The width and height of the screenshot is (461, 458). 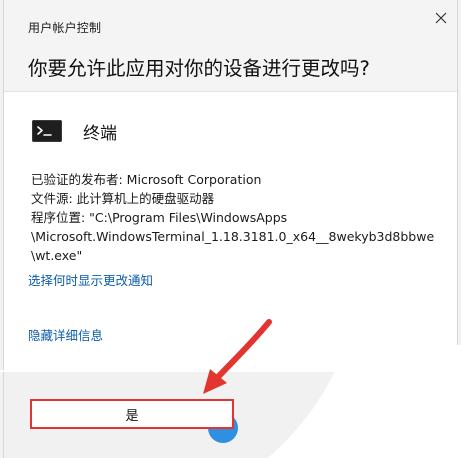 I want to click on white-wedge-shape, so click(x=364, y=401).